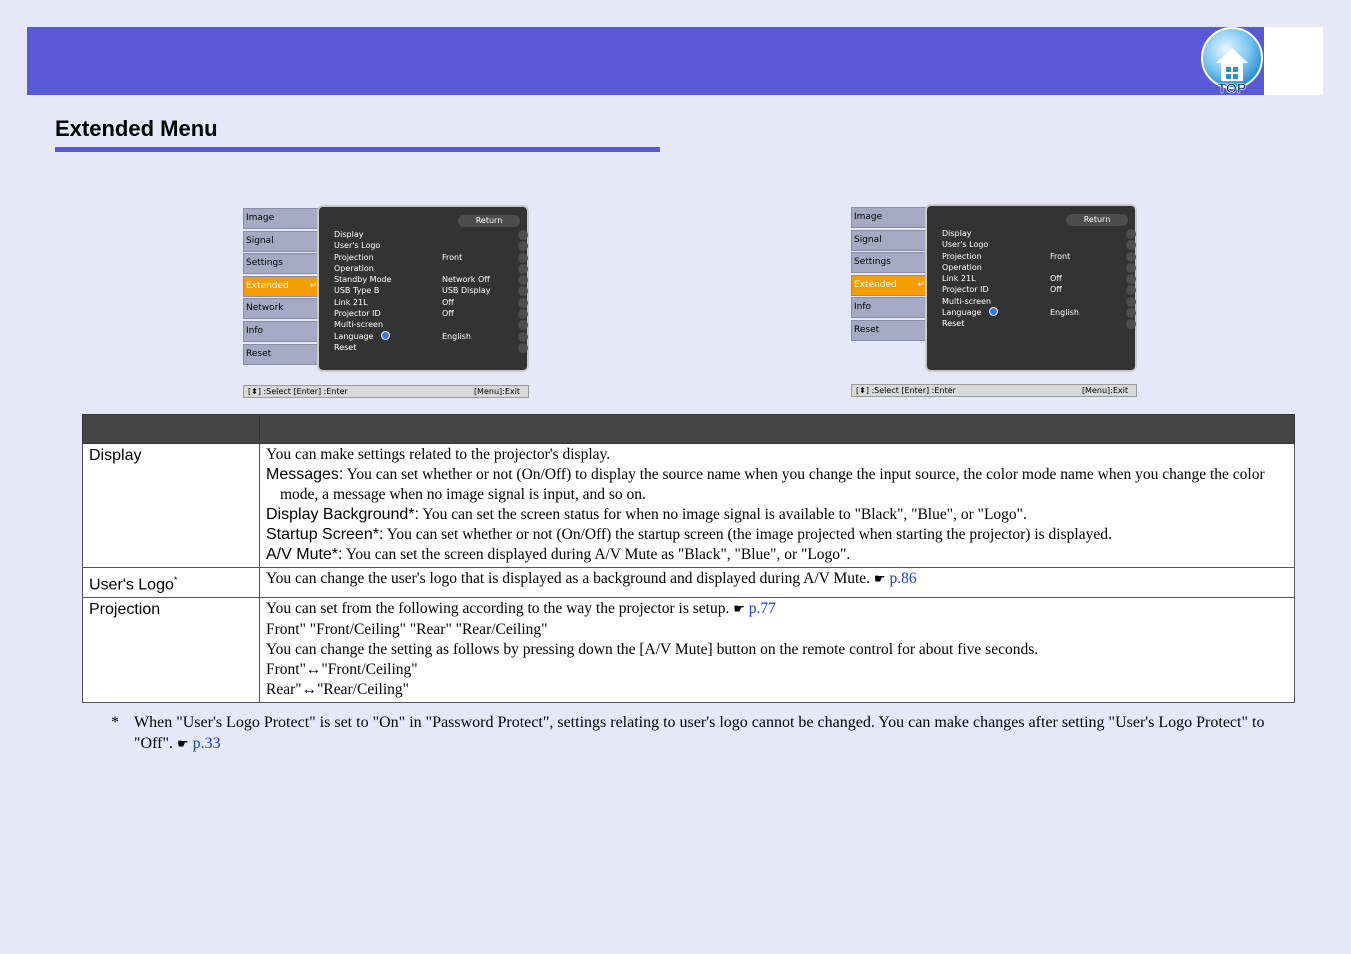 Image resolution: width=1351 pixels, height=954 pixels. What do you see at coordinates (313, 670) in the screenshot?
I see `double-arrow-icon: ↔` at bounding box center [313, 670].